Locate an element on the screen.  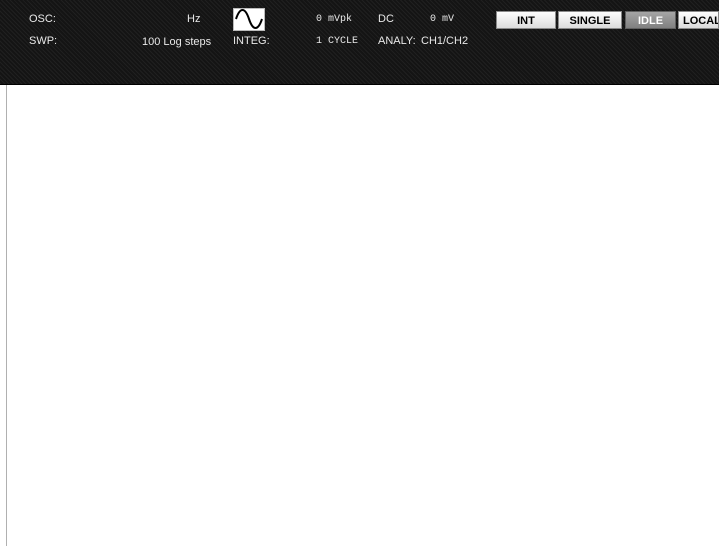
dc-offset-value: 0 mV is located at coordinates (442, 19).